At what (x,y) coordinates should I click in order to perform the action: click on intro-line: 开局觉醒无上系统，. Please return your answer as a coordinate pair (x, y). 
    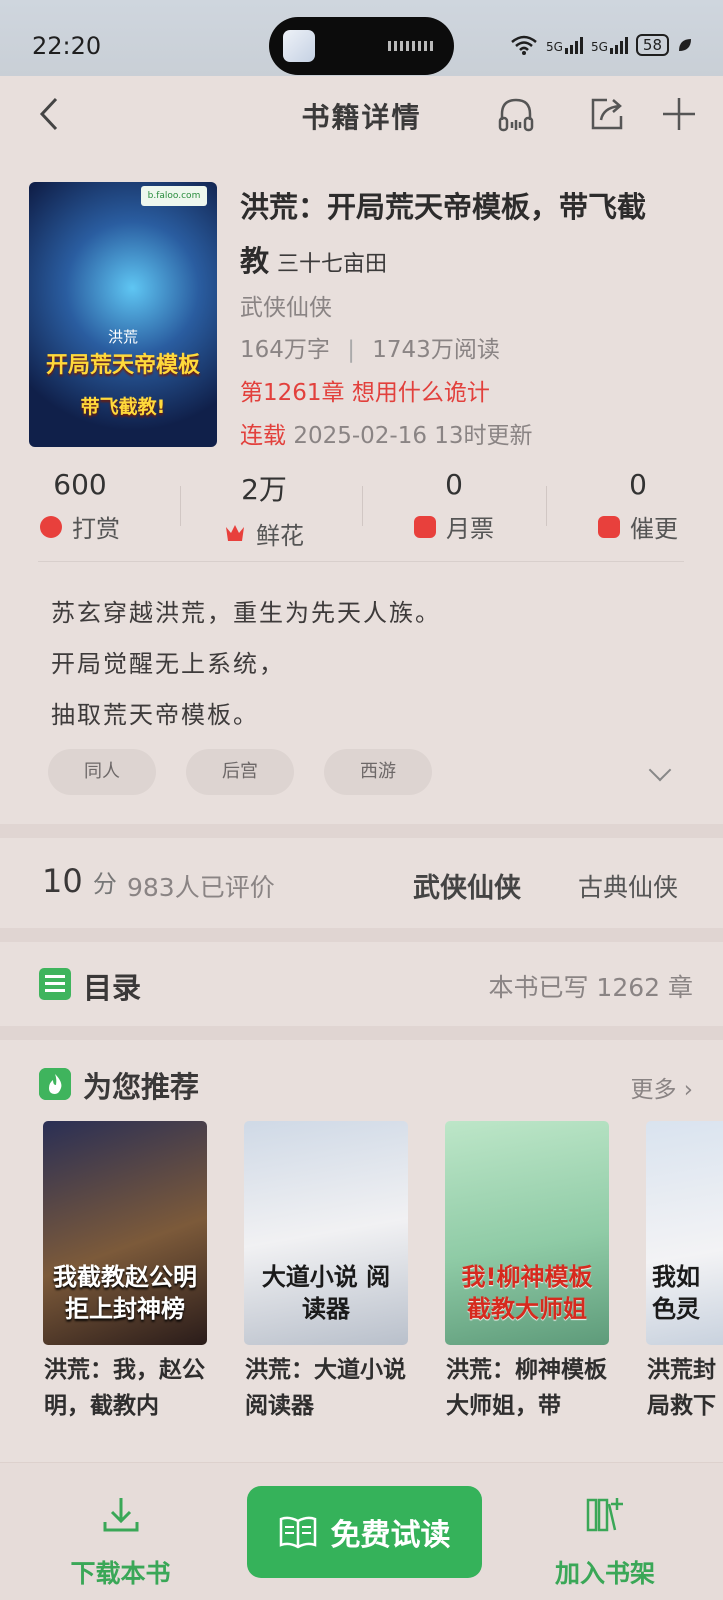
    Looking at the image, I should click on (168, 664).